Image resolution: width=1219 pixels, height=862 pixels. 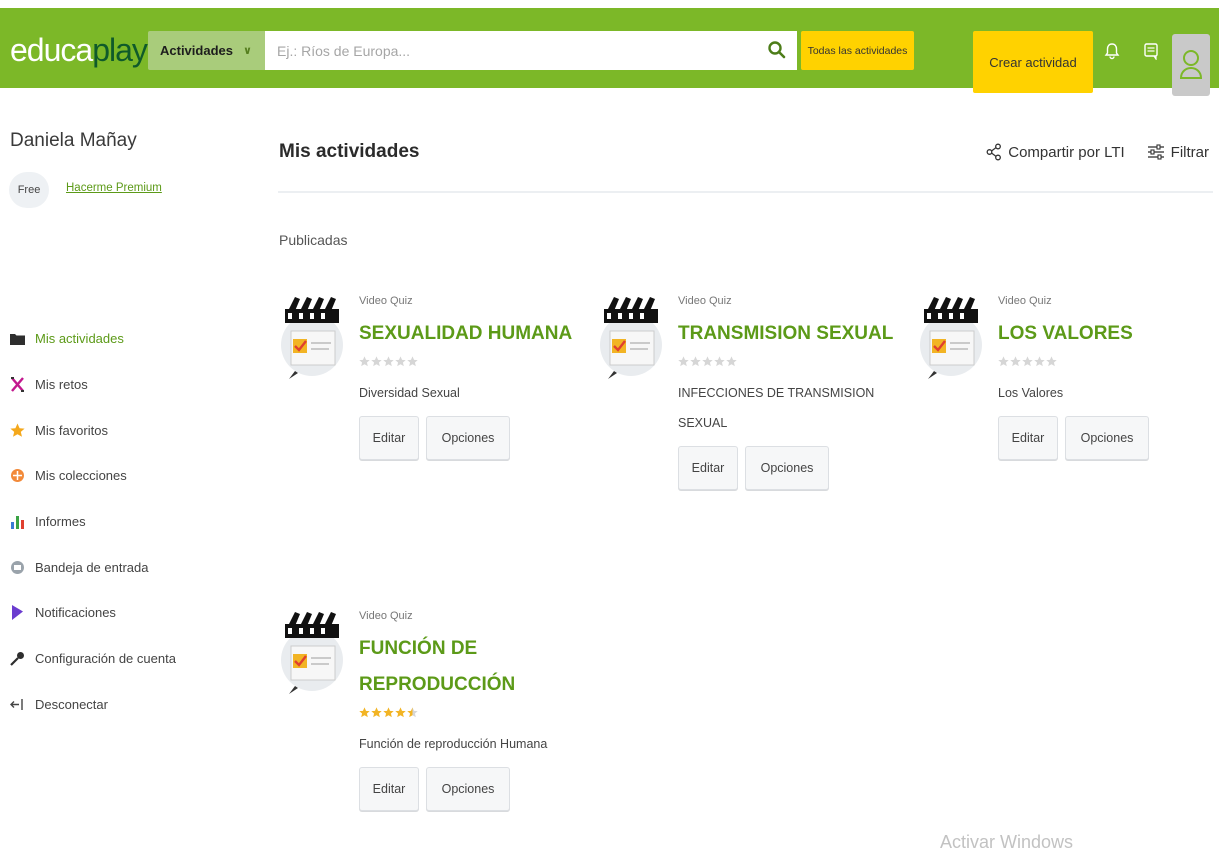 I want to click on bell-icon, so click(x=1112, y=51).